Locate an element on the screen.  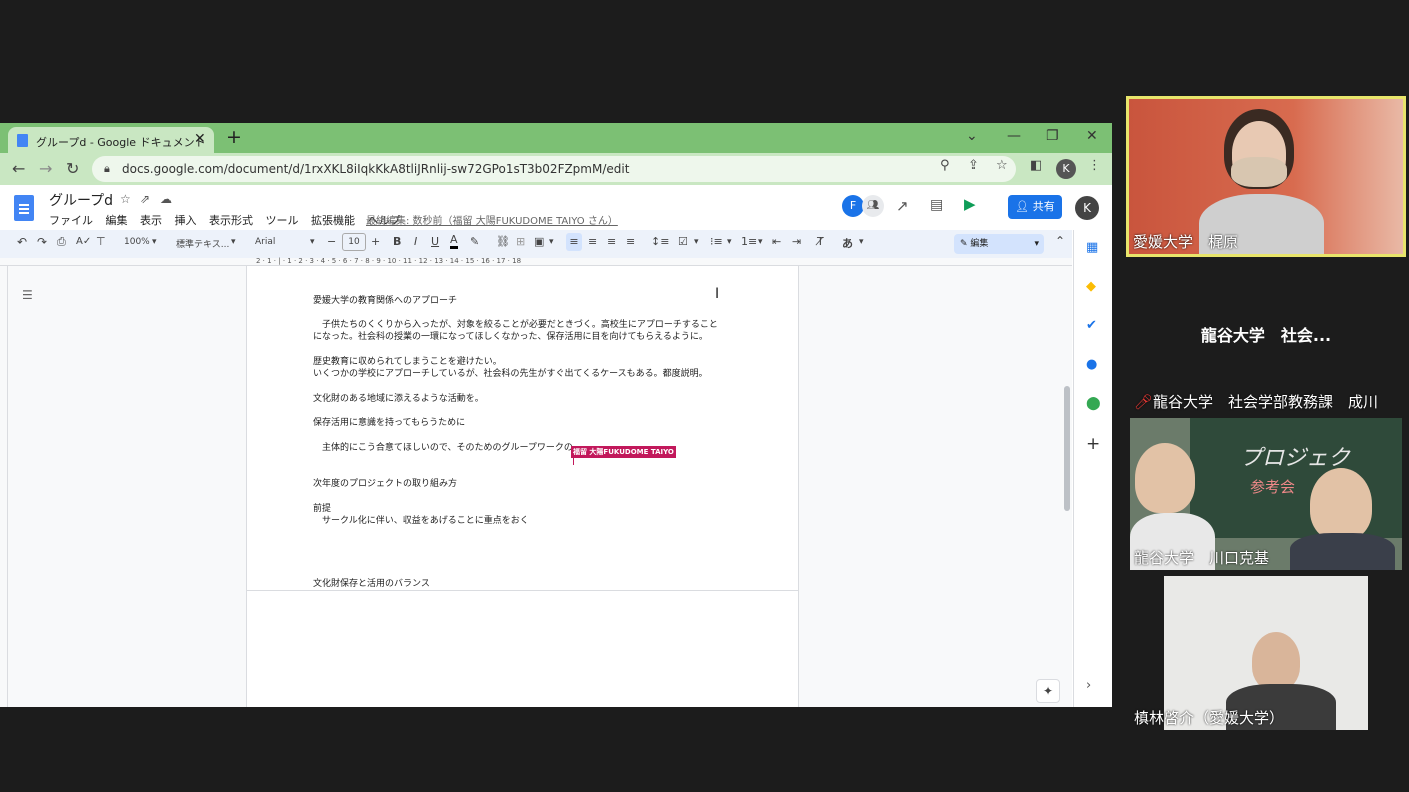
share-page-icon: ⇪ is located at coordinates (973, 165).